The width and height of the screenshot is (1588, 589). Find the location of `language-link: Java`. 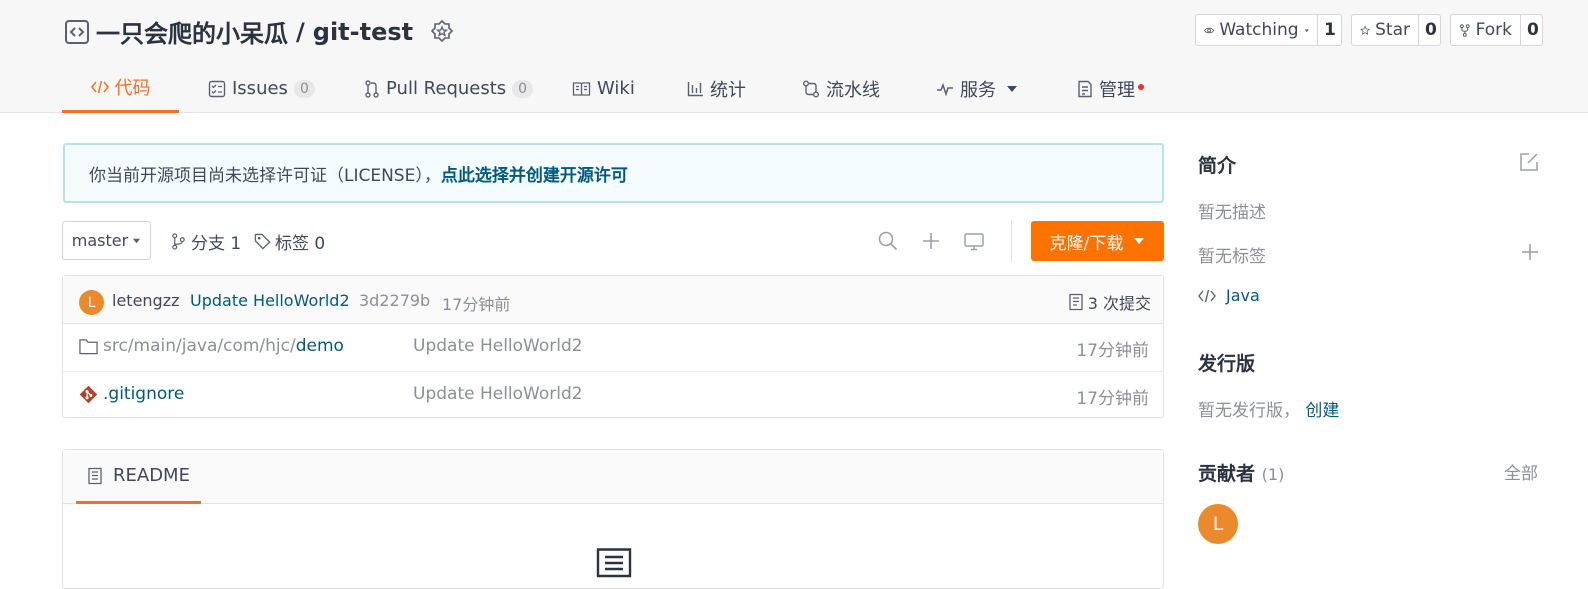

language-link: Java is located at coordinates (1229, 295).